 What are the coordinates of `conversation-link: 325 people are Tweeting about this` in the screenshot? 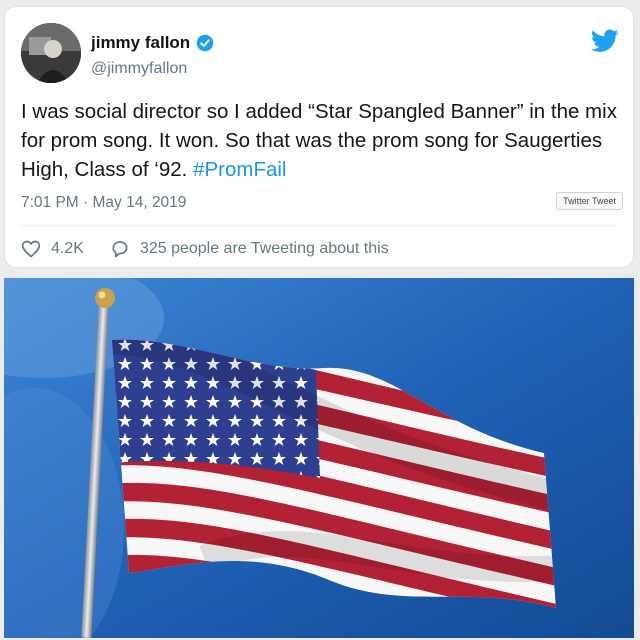 It's located at (249, 249).